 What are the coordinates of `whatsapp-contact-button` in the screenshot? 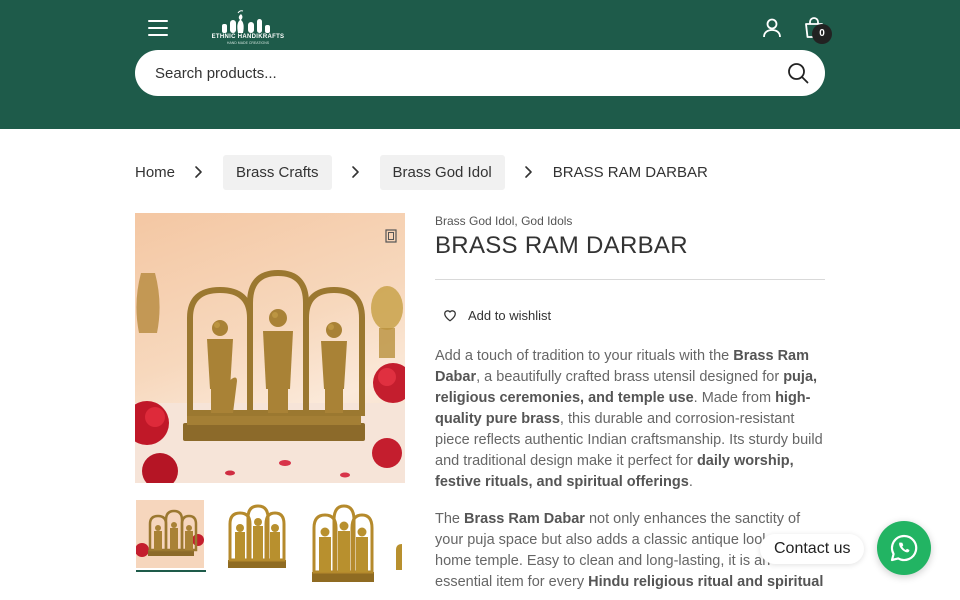 It's located at (904, 548).